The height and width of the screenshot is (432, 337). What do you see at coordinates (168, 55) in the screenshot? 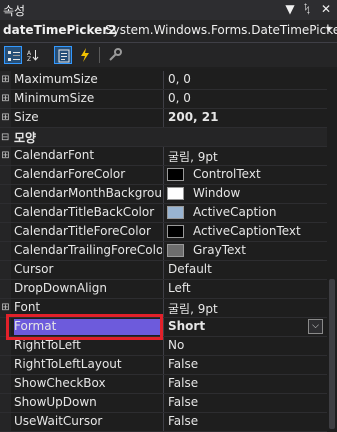
I see `property-toolbar: AZ` at bounding box center [168, 55].